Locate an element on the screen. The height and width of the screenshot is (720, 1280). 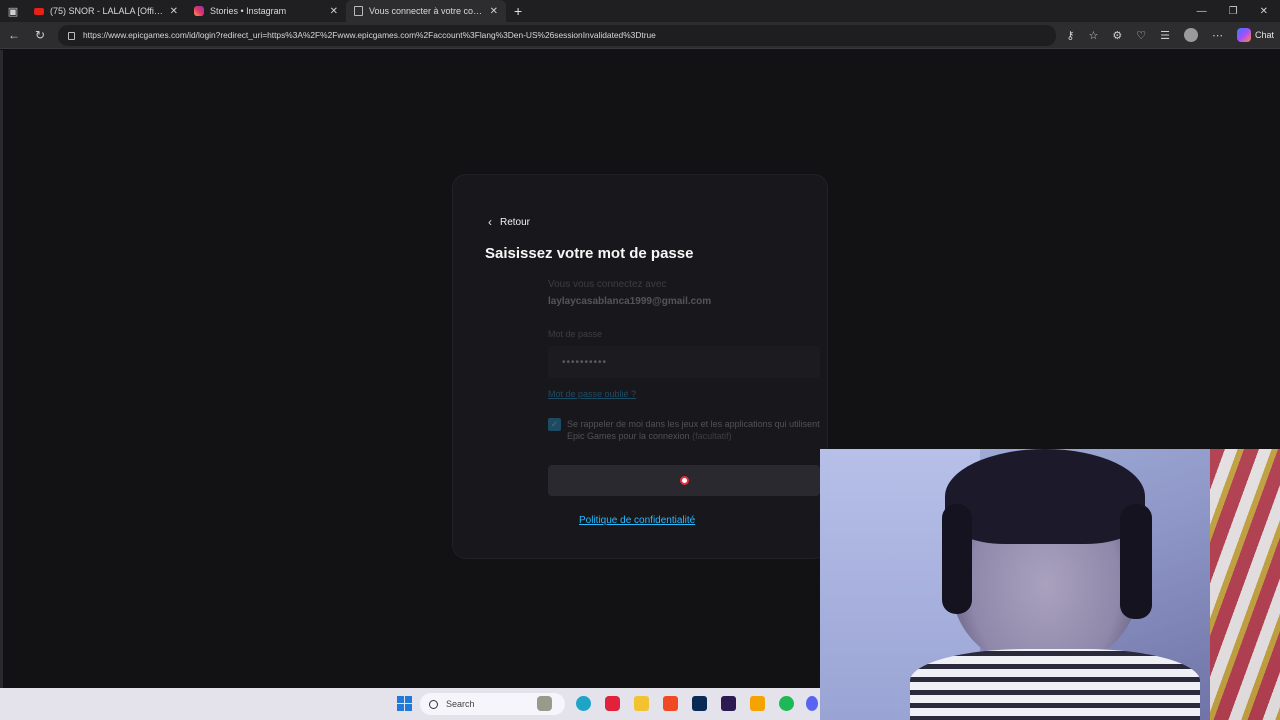
premiere-icon is located at coordinates (728, 703).